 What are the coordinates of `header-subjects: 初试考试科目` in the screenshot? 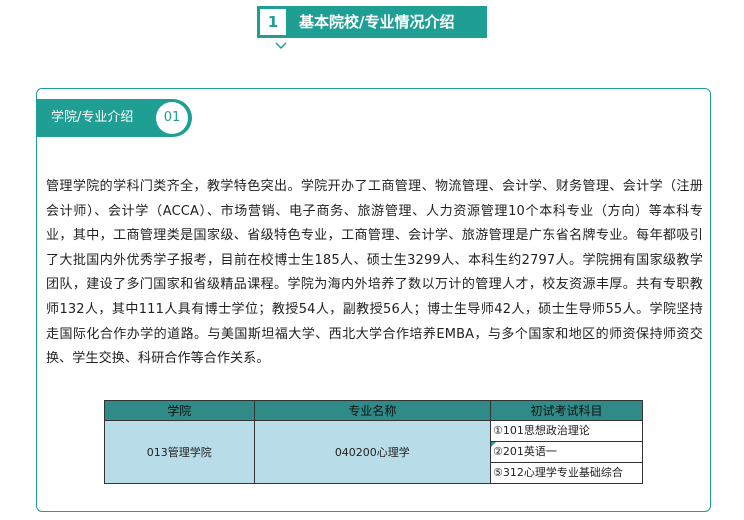 It's located at (566, 410).